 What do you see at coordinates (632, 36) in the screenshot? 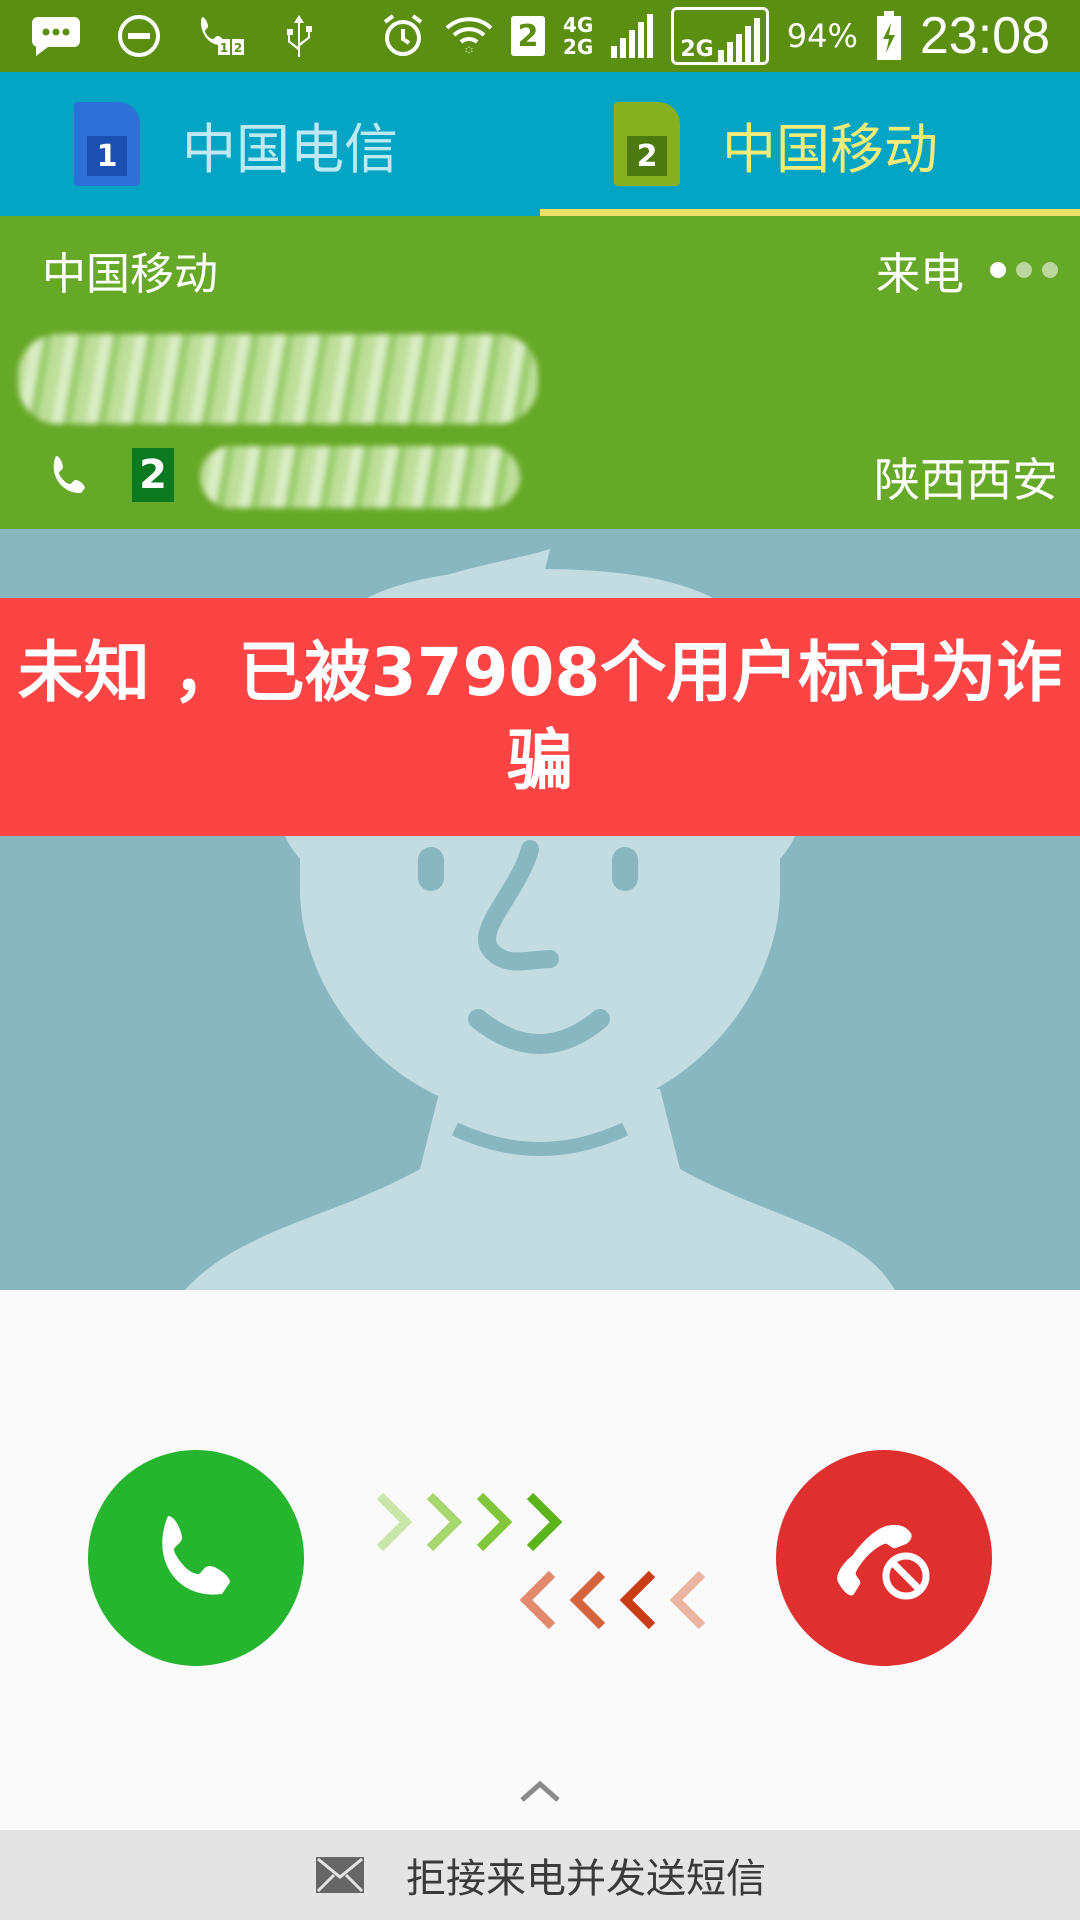
I see `signal-icon` at bounding box center [632, 36].